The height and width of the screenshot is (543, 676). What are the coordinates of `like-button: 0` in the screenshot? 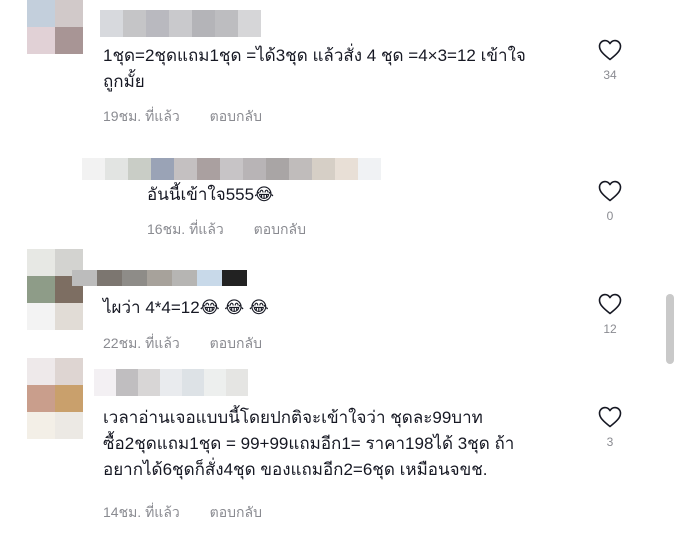 It's located at (610, 201).